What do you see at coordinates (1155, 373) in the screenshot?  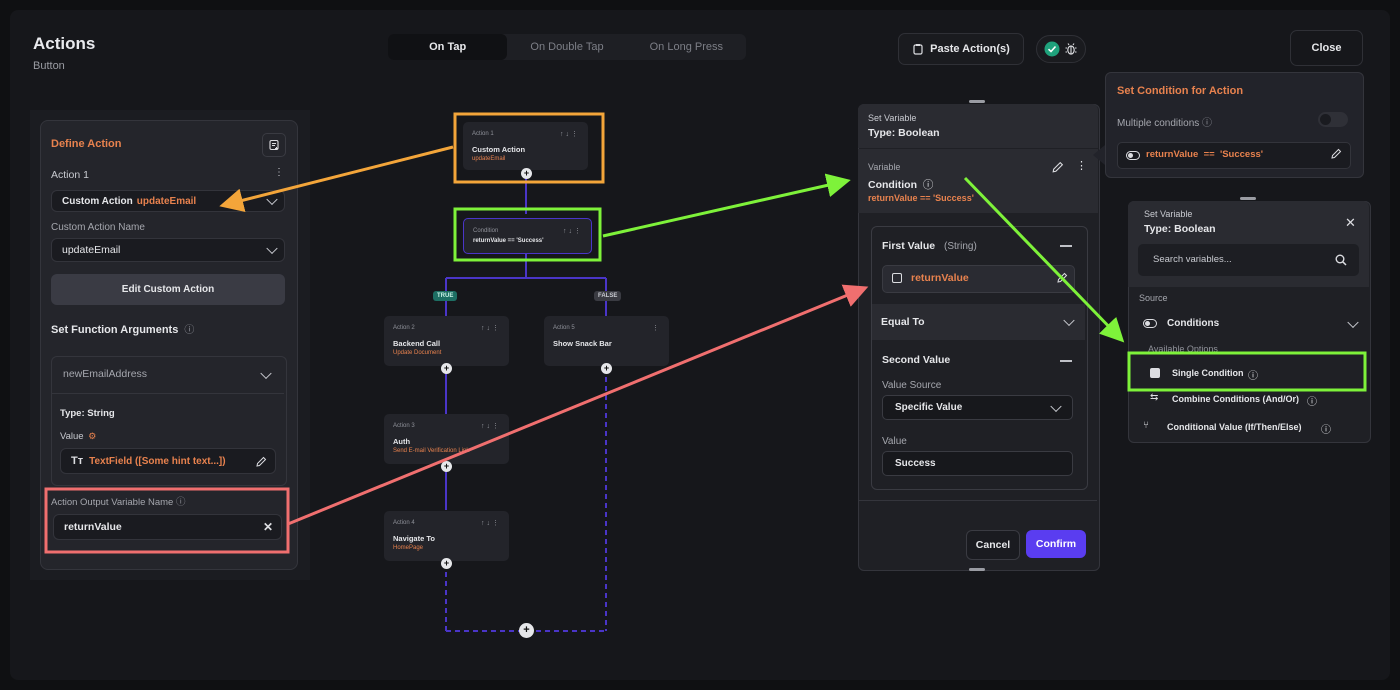 I see `single-condition-icon` at bounding box center [1155, 373].